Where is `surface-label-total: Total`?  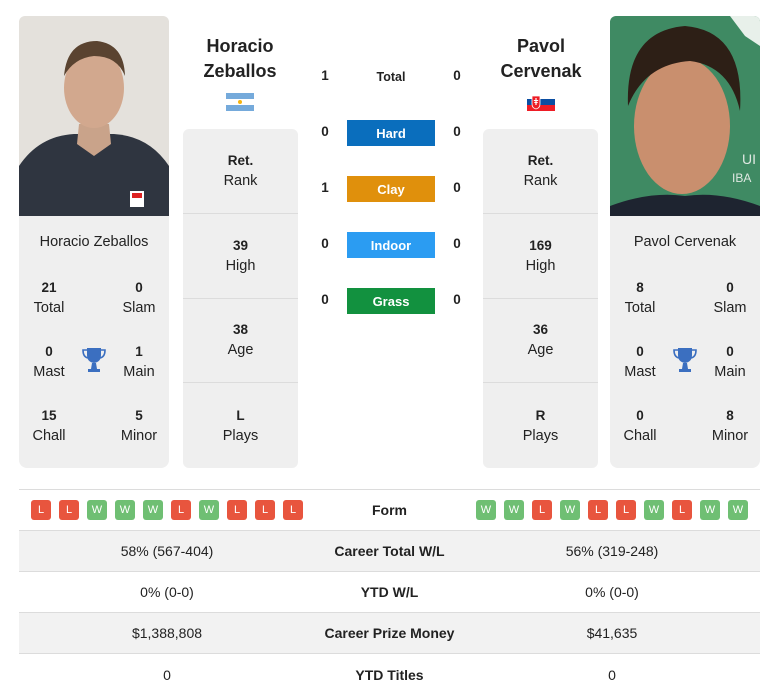
surface-label-total: Total is located at coordinates (391, 77).